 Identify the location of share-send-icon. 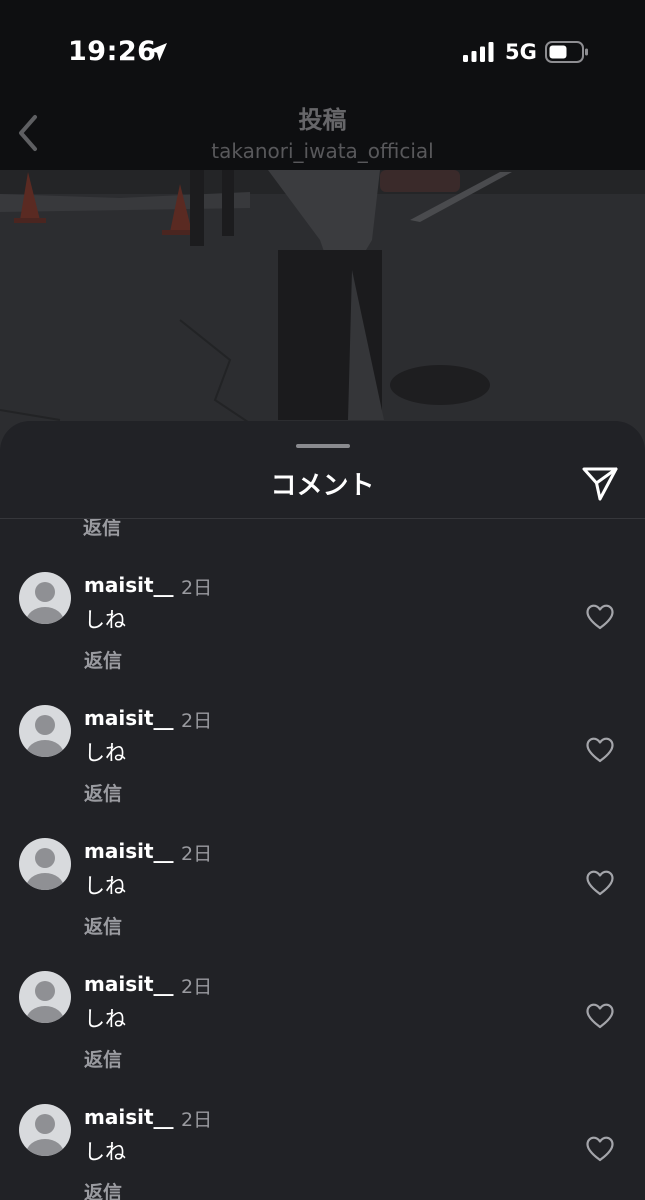
(600, 484).